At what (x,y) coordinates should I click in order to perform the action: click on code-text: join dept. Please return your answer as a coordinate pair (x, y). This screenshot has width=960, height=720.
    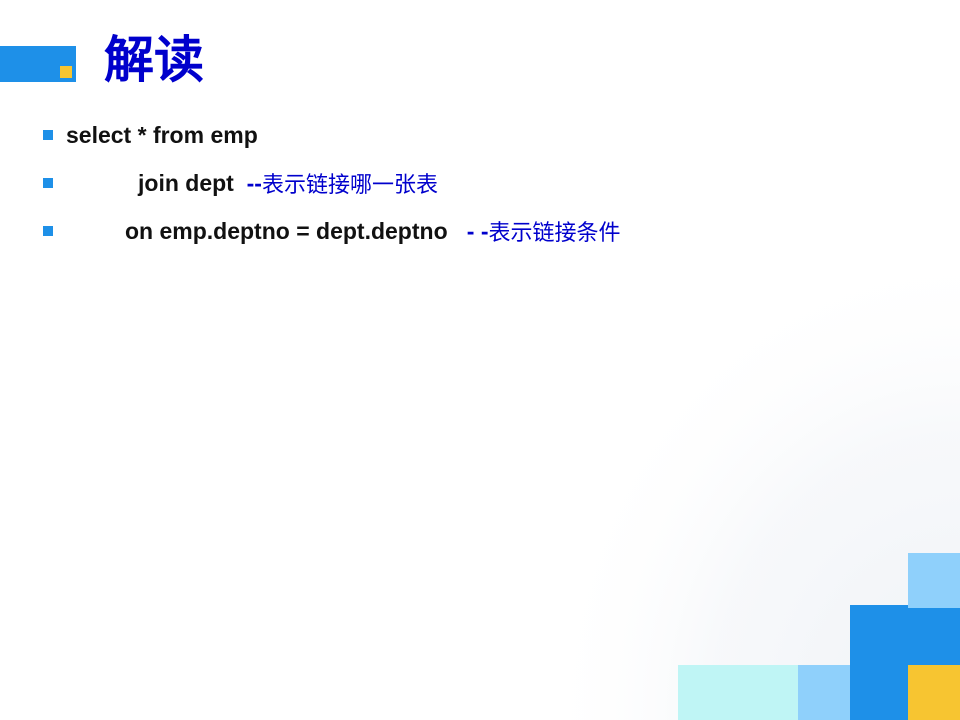
    Looking at the image, I should click on (192, 182).